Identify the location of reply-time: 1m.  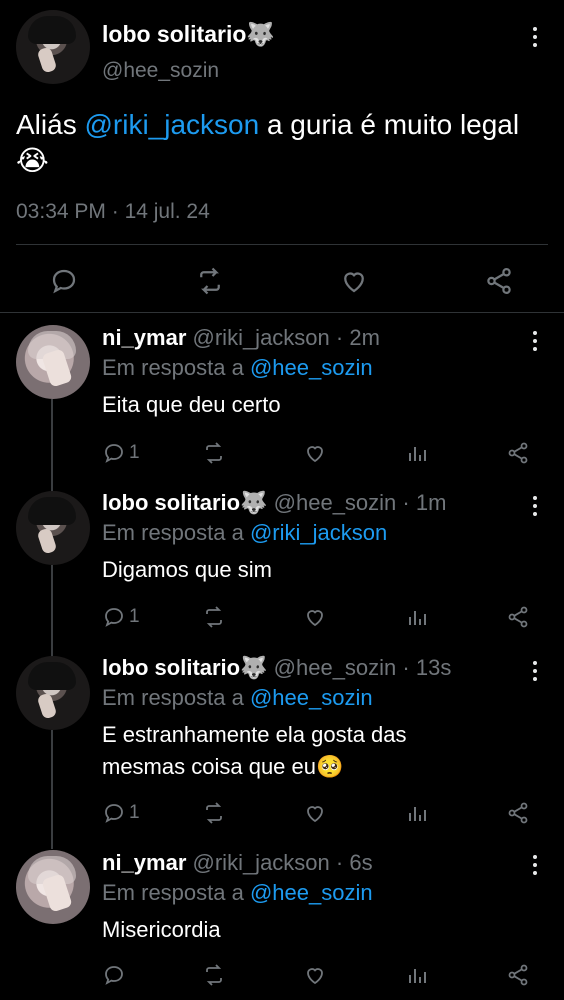
(431, 502).